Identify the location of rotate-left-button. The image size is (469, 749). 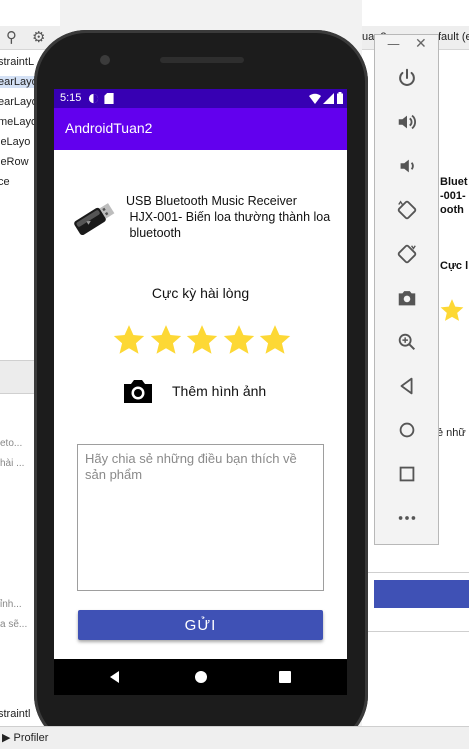
(406, 210).